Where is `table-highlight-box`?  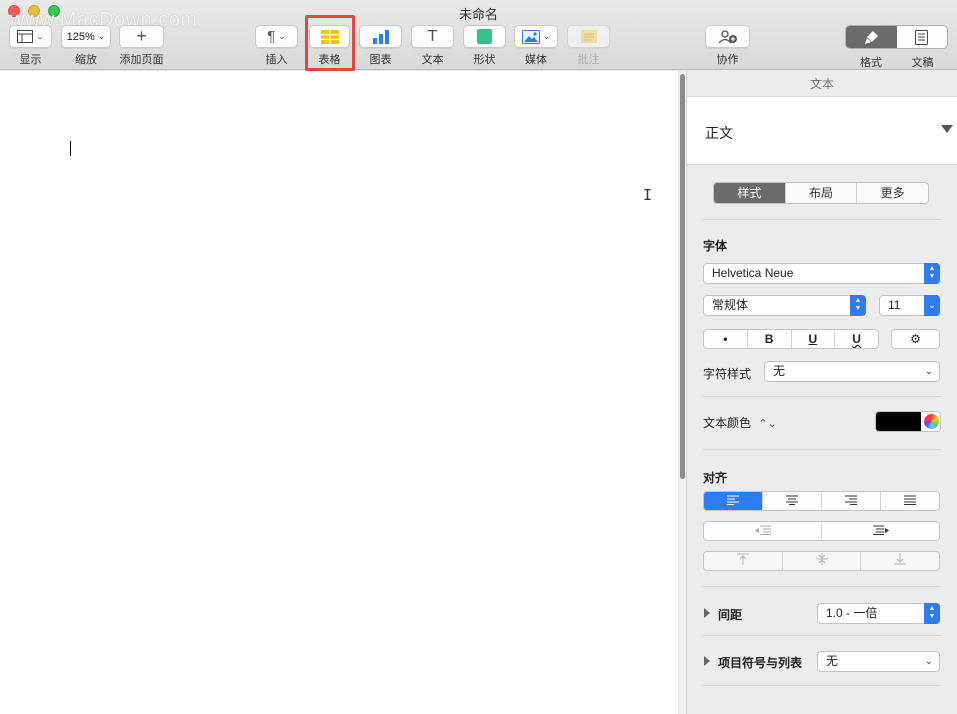
table-highlight-box is located at coordinates (330, 43).